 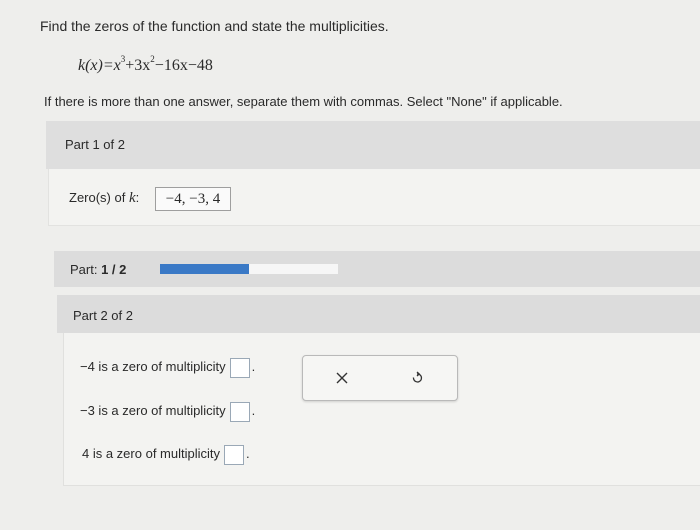 What do you see at coordinates (193, 199) in the screenshot?
I see `zeros-answer-field: −4, −3, 4` at bounding box center [193, 199].